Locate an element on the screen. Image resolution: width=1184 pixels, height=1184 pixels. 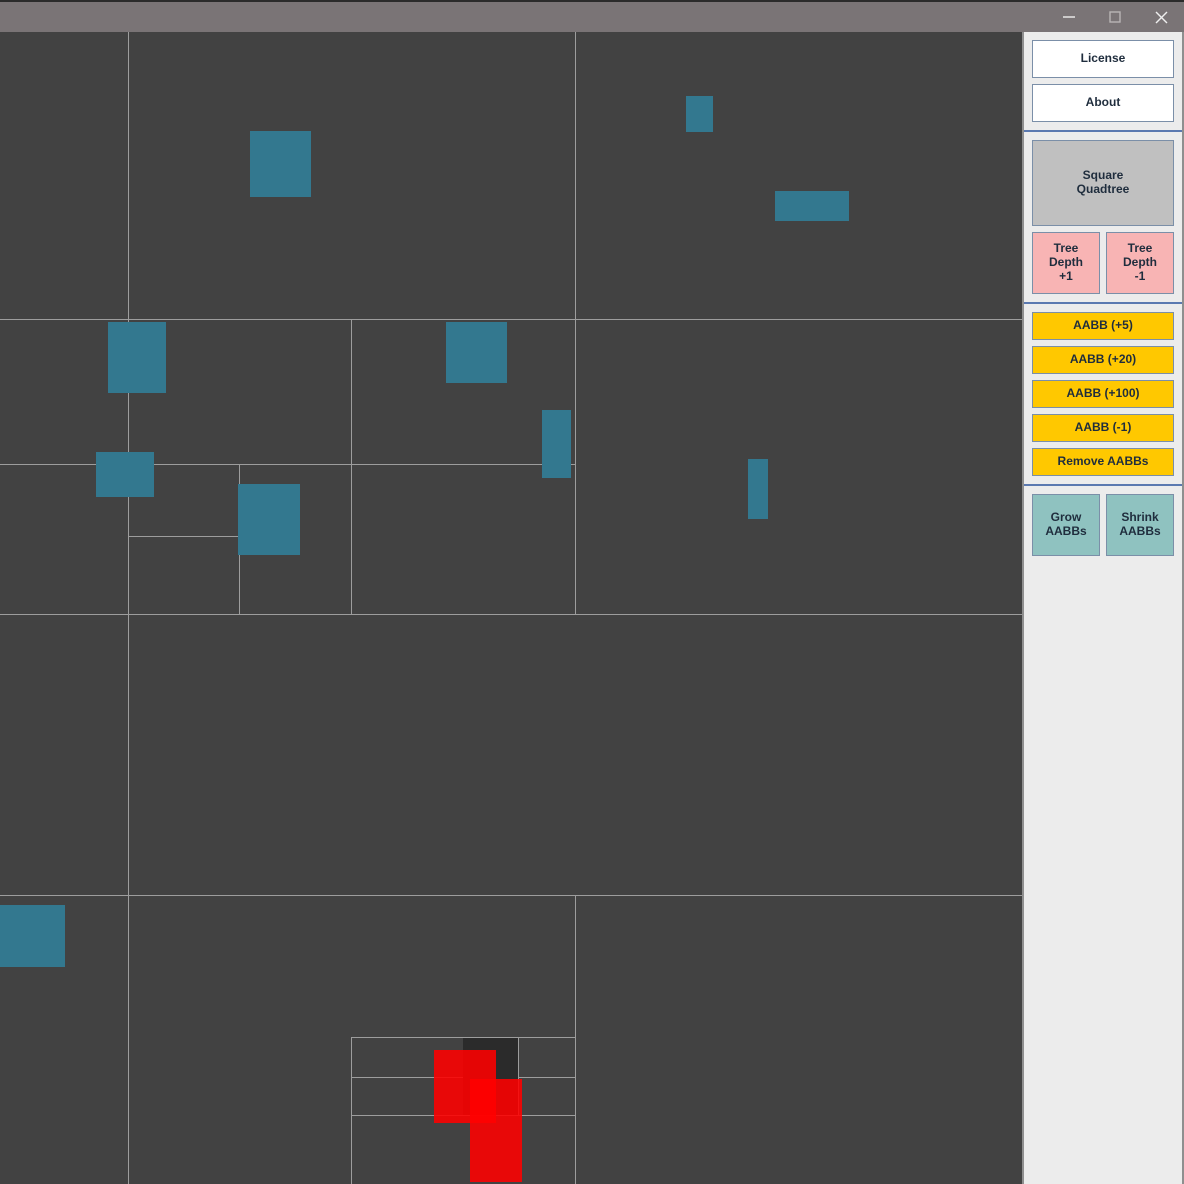
aabb-100-button: AABB (+100) is located at coordinates (1103, 394).